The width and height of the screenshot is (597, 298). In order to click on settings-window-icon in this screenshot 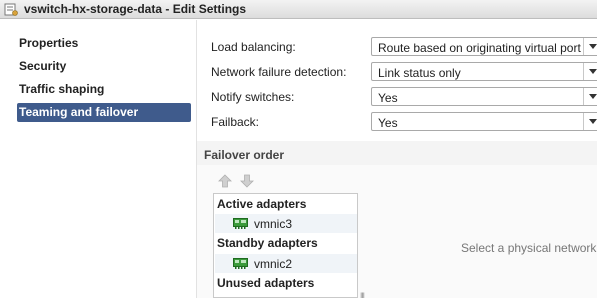, I will do `click(11, 9)`.